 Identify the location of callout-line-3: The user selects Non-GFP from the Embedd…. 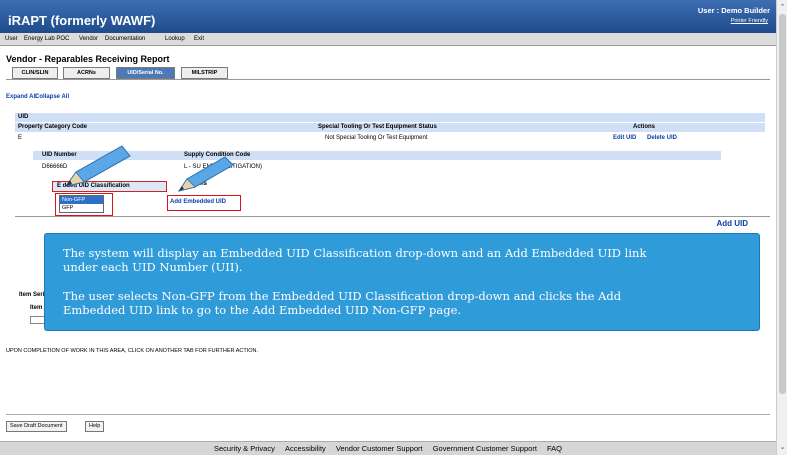
(342, 296).